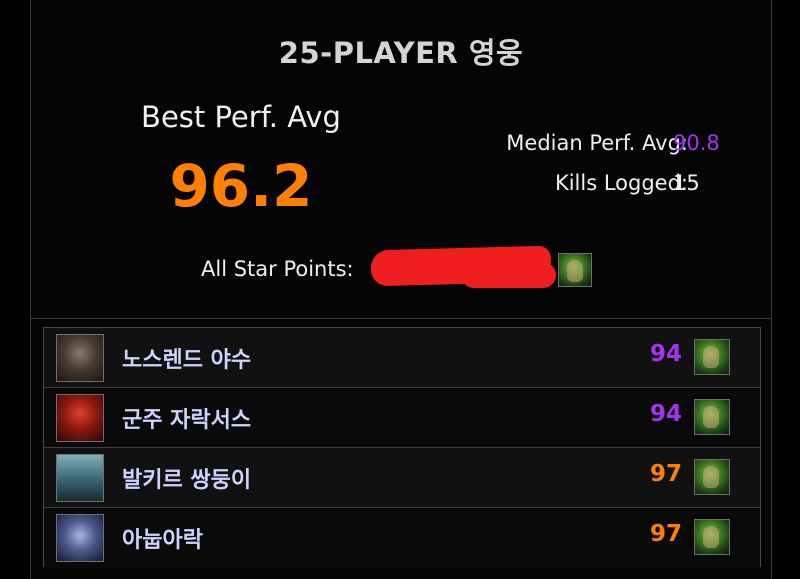 The image size is (800, 579). What do you see at coordinates (621, 183) in the screenshot?
I see `kills-logged-label: Kills Logged:` at bounding box center [621, 183].